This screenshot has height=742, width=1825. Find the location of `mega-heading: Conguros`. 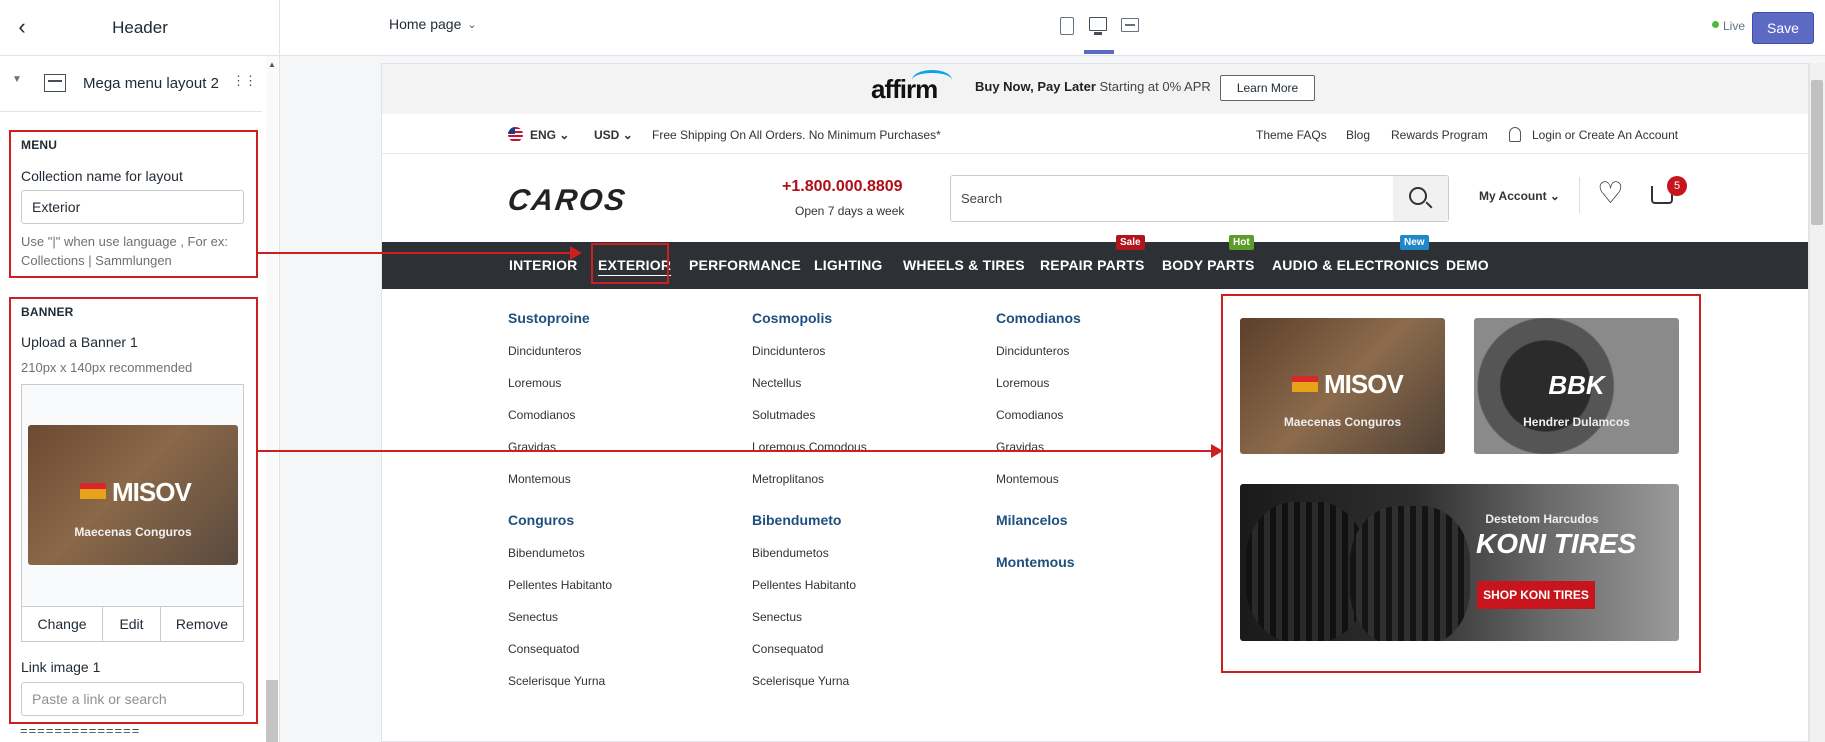

mega-heading: Conguros is located at coordinates (541, 520).